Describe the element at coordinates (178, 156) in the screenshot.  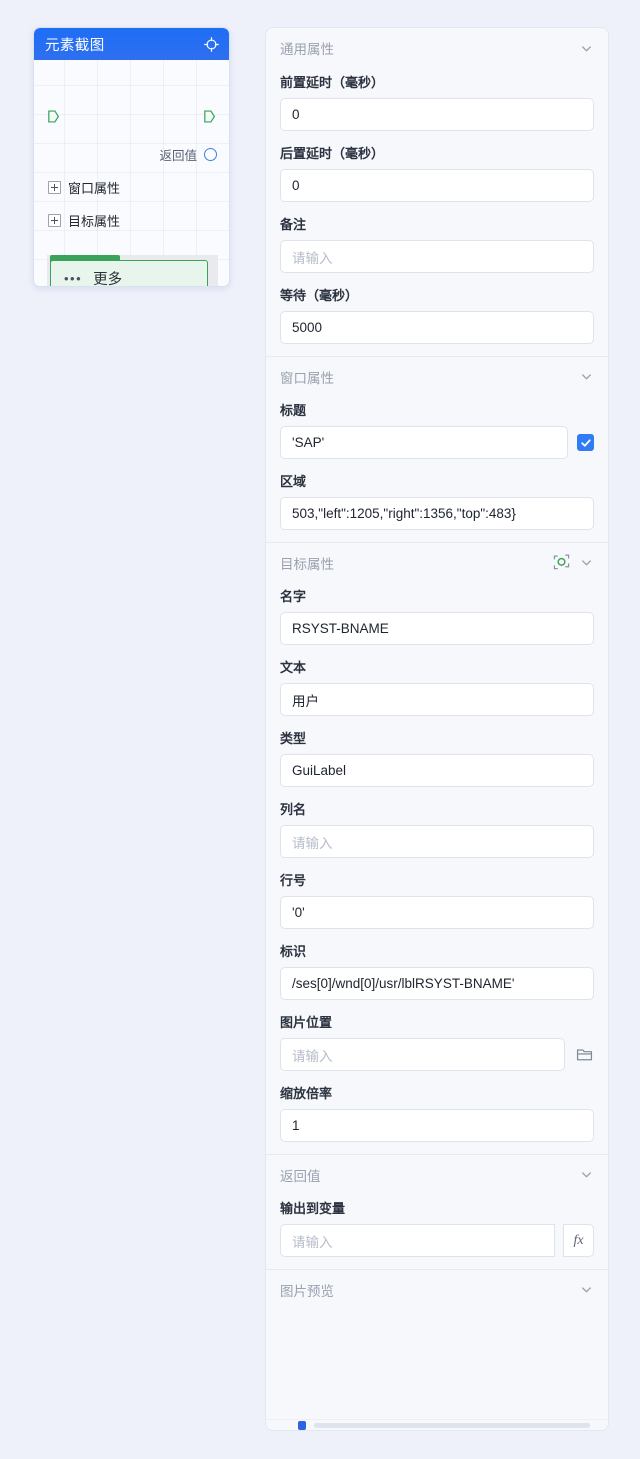
I see `node-return-value-label: 返回值` at that location.